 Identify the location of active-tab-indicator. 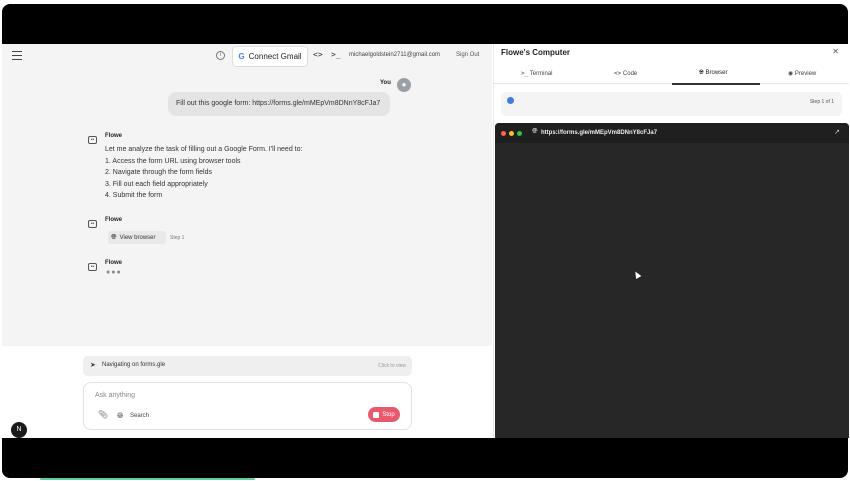
(716, 84).